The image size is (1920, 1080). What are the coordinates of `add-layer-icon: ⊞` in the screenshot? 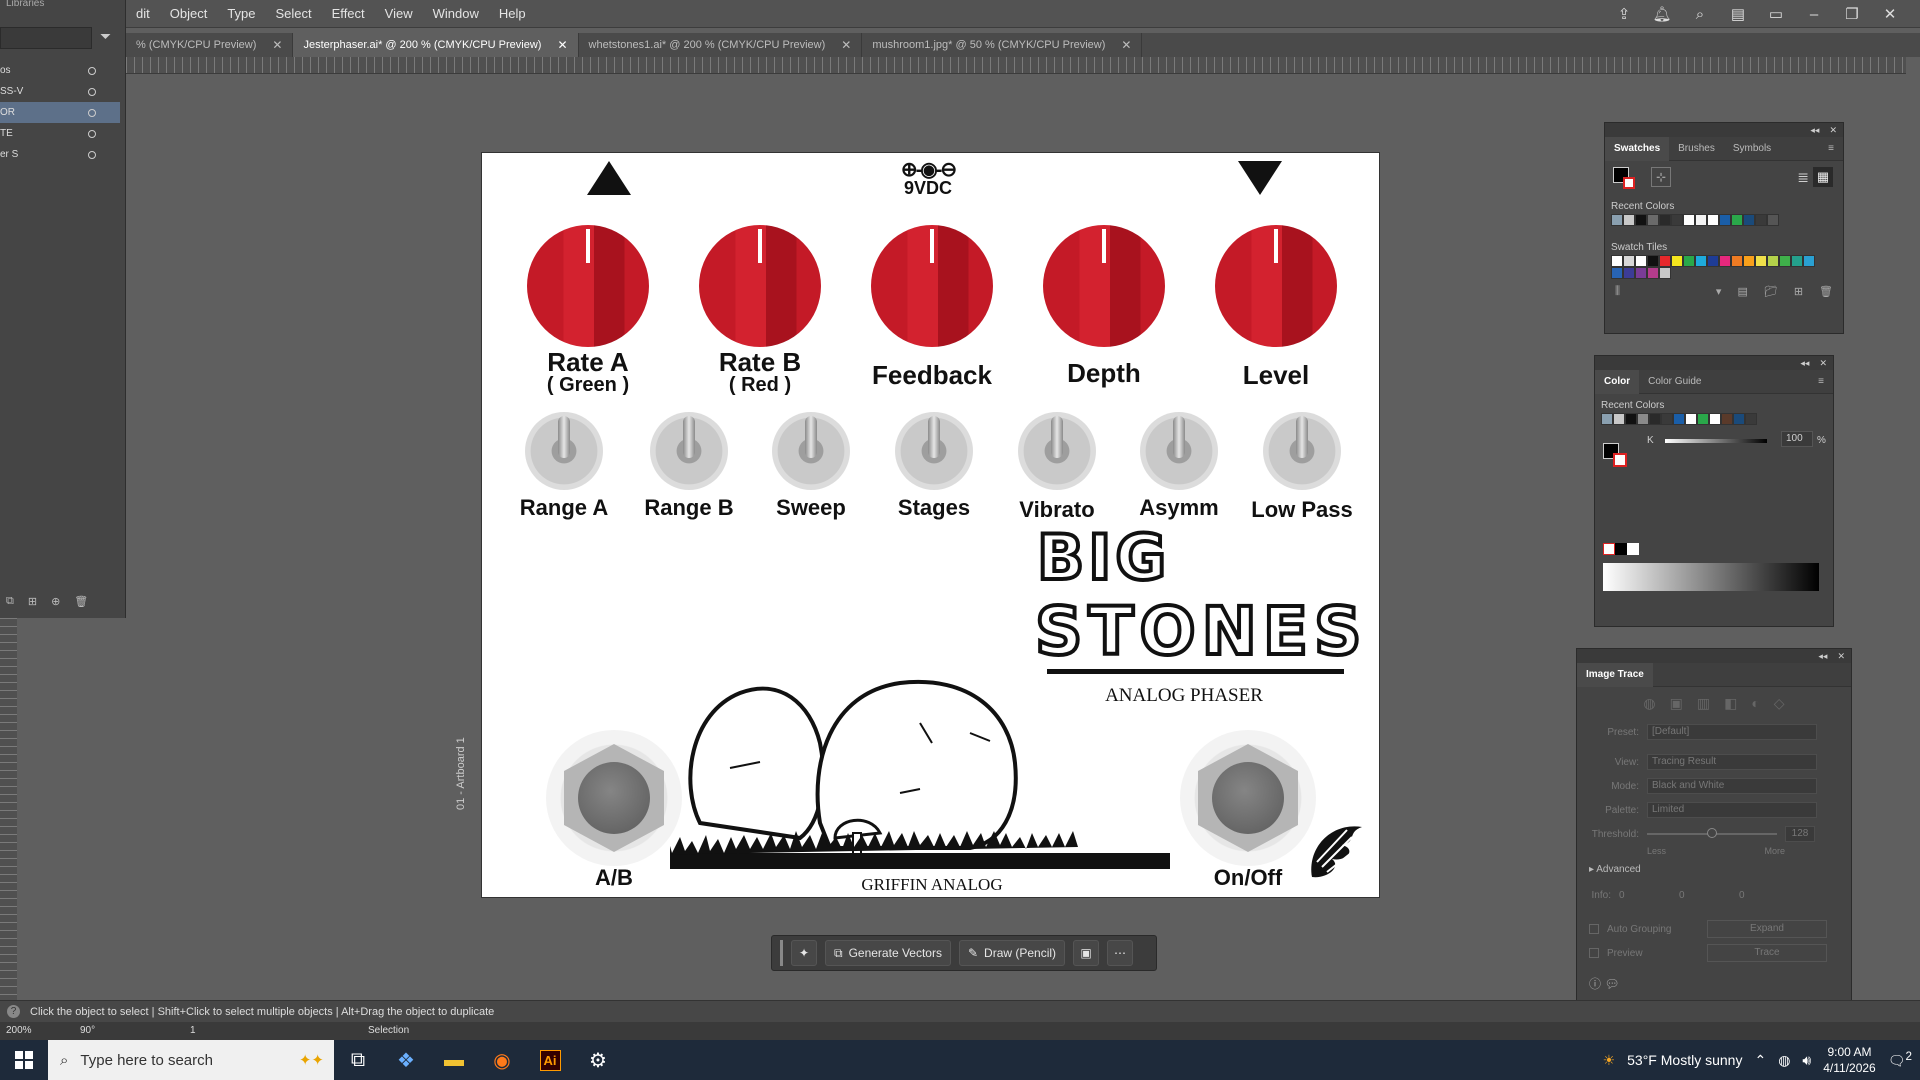 It's located at (32, 601).